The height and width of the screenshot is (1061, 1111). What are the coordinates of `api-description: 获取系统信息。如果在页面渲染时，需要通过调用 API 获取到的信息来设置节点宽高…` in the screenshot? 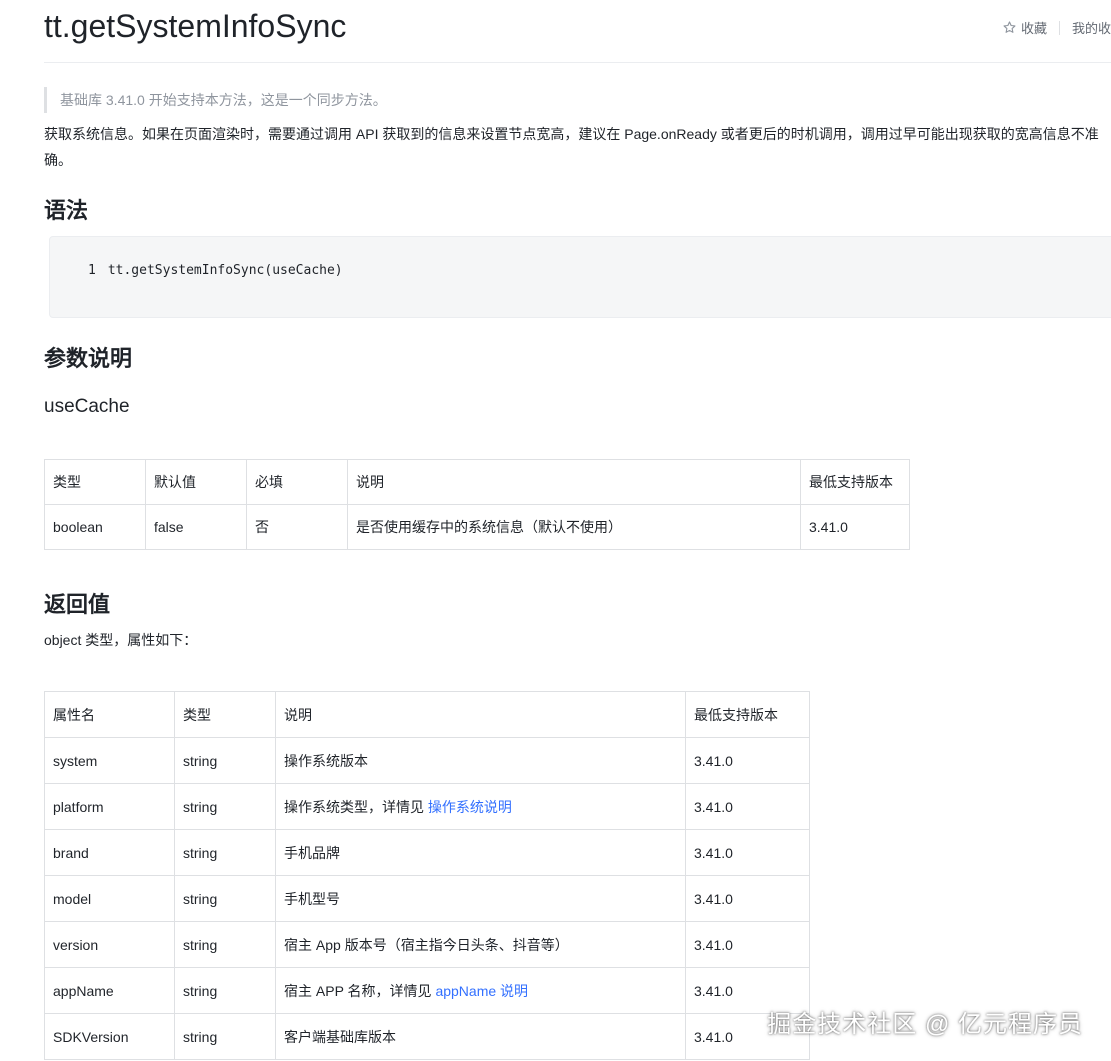 It's located at (571, 147).